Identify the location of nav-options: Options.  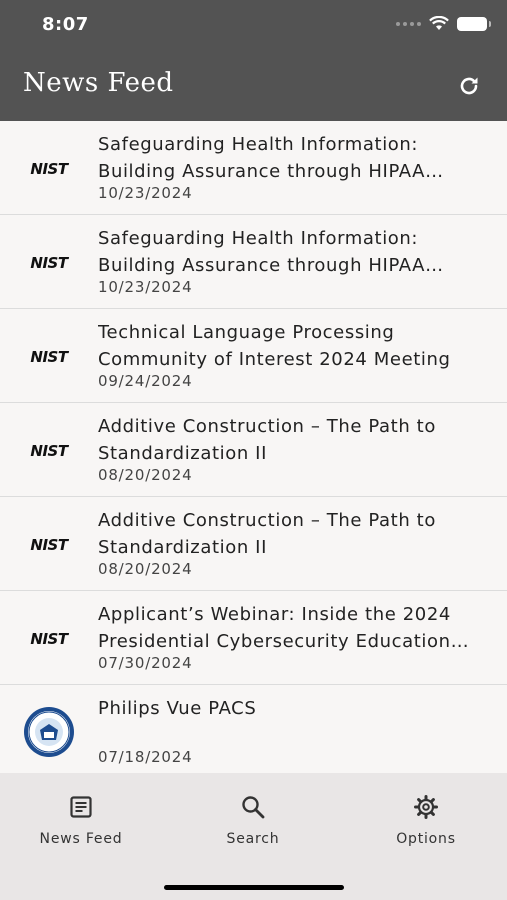
(426, 820).